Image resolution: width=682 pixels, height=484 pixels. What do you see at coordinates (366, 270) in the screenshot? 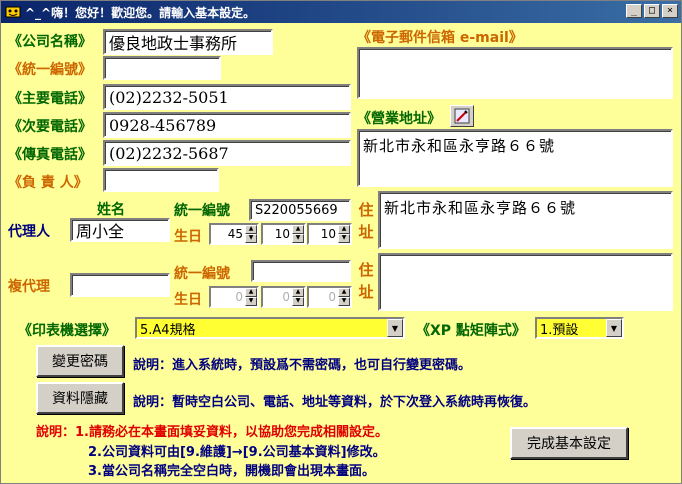
I see `co-agent-address-label-1: 住` at bounding box center [366, 270].